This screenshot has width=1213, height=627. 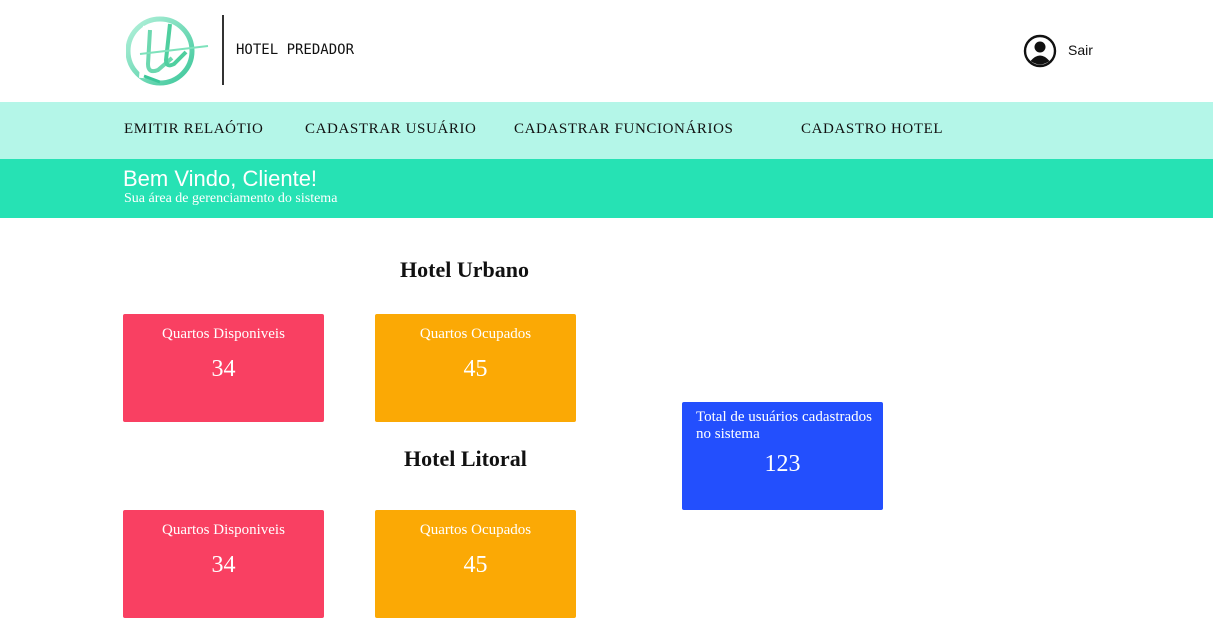 What do you see at coordinates (295, 50) in the screenshot?
I see `brand-name: HOTEL PREDADOR` at bounding box center [295, 50].